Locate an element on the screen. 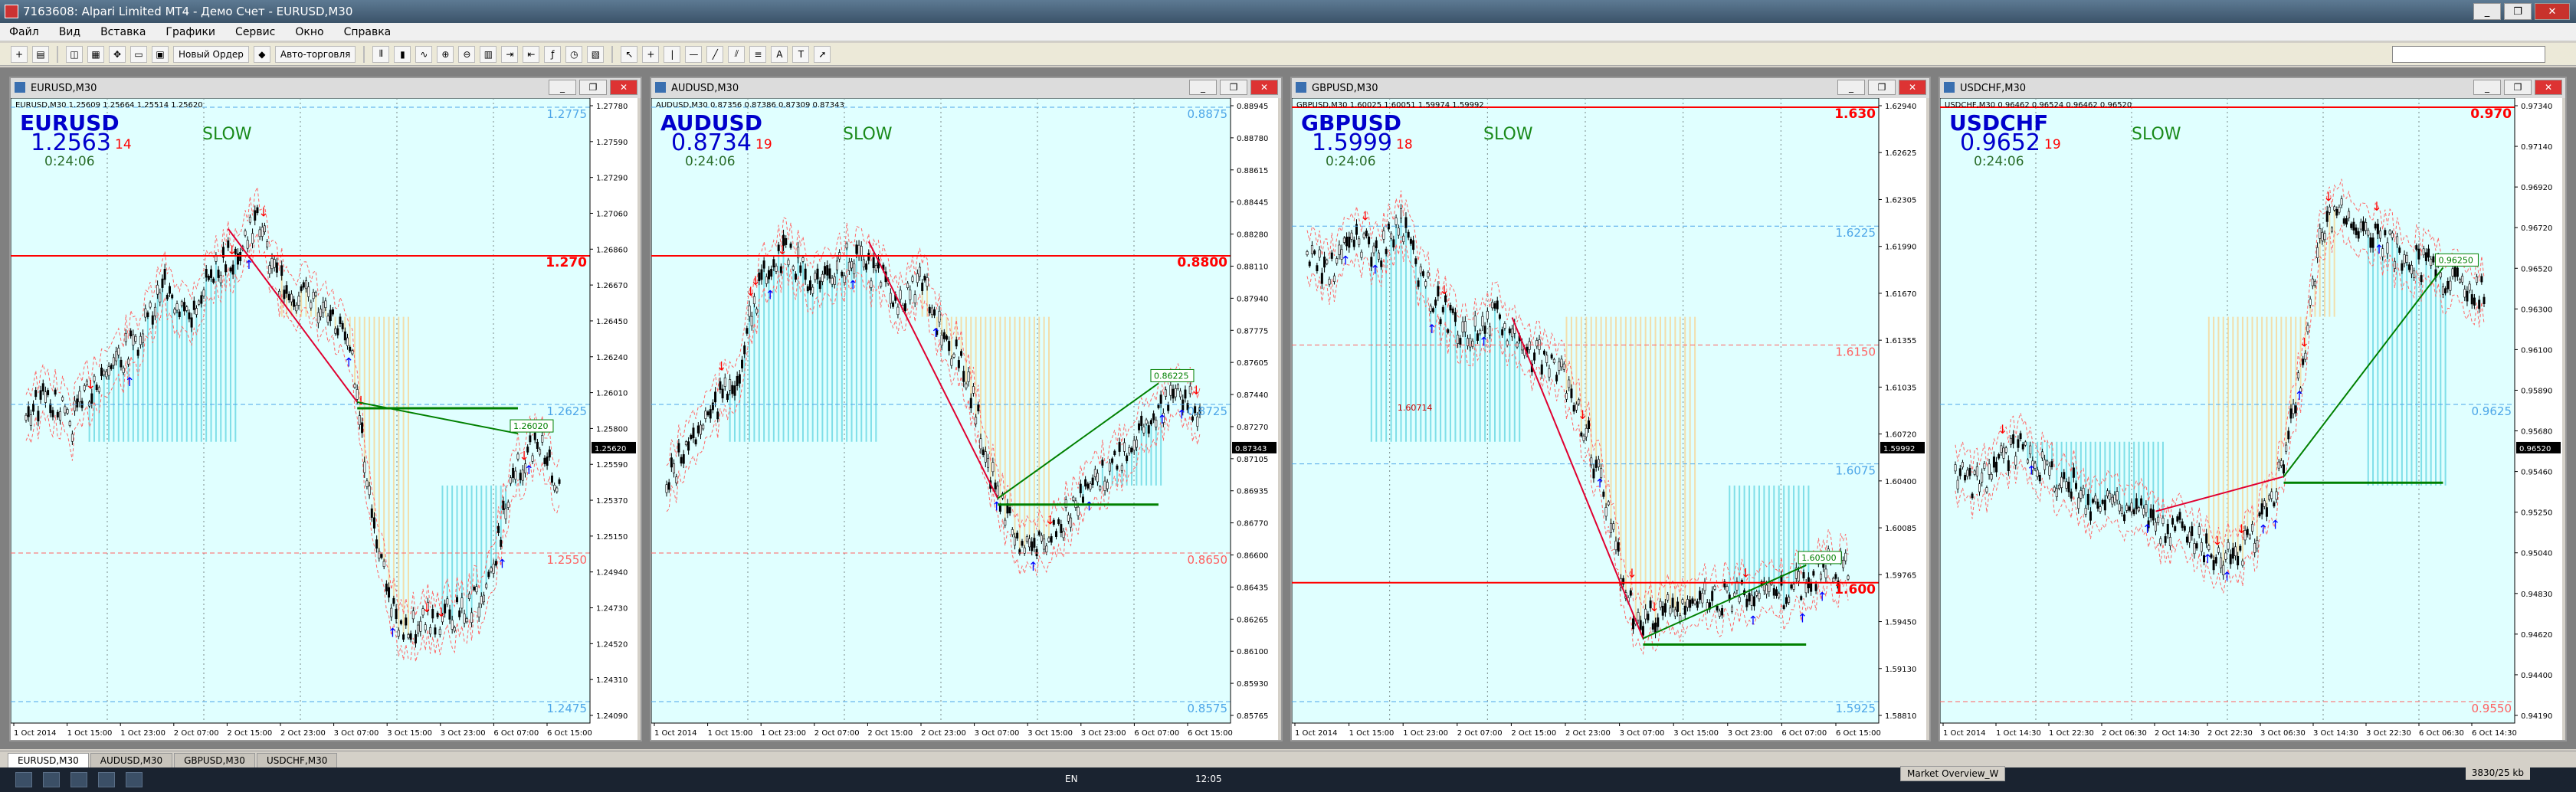 The height and width of the screenshot is (792, 2576). explorer-icon is located at coordinates (51, 779).